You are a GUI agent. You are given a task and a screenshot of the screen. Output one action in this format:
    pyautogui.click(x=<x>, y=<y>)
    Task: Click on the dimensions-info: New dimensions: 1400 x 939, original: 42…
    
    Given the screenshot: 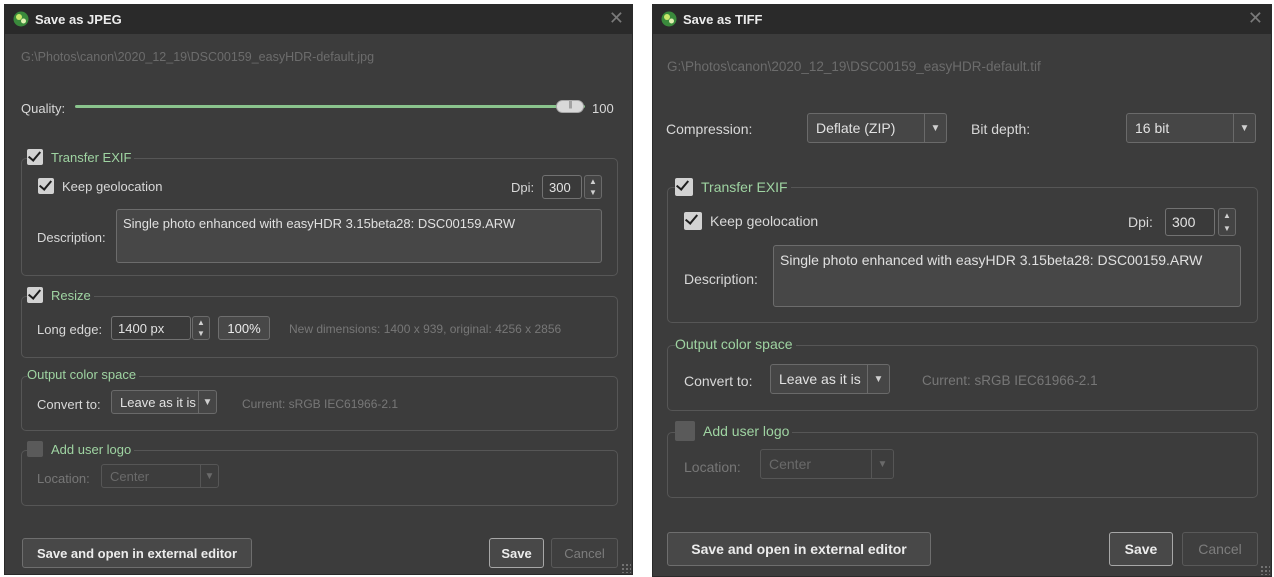 What is the action you would take?
    pyautogui.click(x=425, y=329)
    